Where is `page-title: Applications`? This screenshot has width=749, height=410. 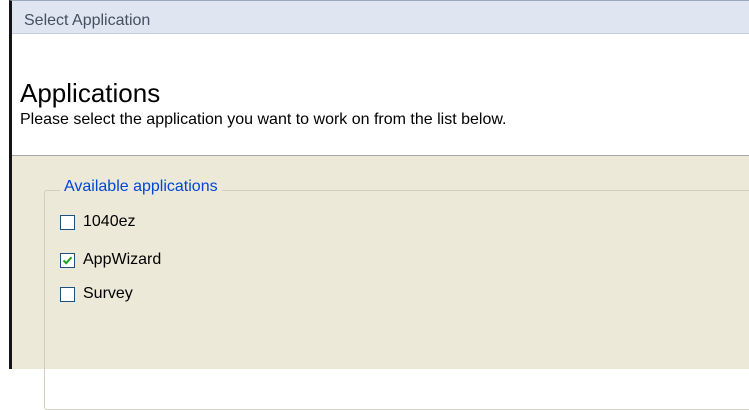
page-title: Applications is located at coordinates (90, 93).